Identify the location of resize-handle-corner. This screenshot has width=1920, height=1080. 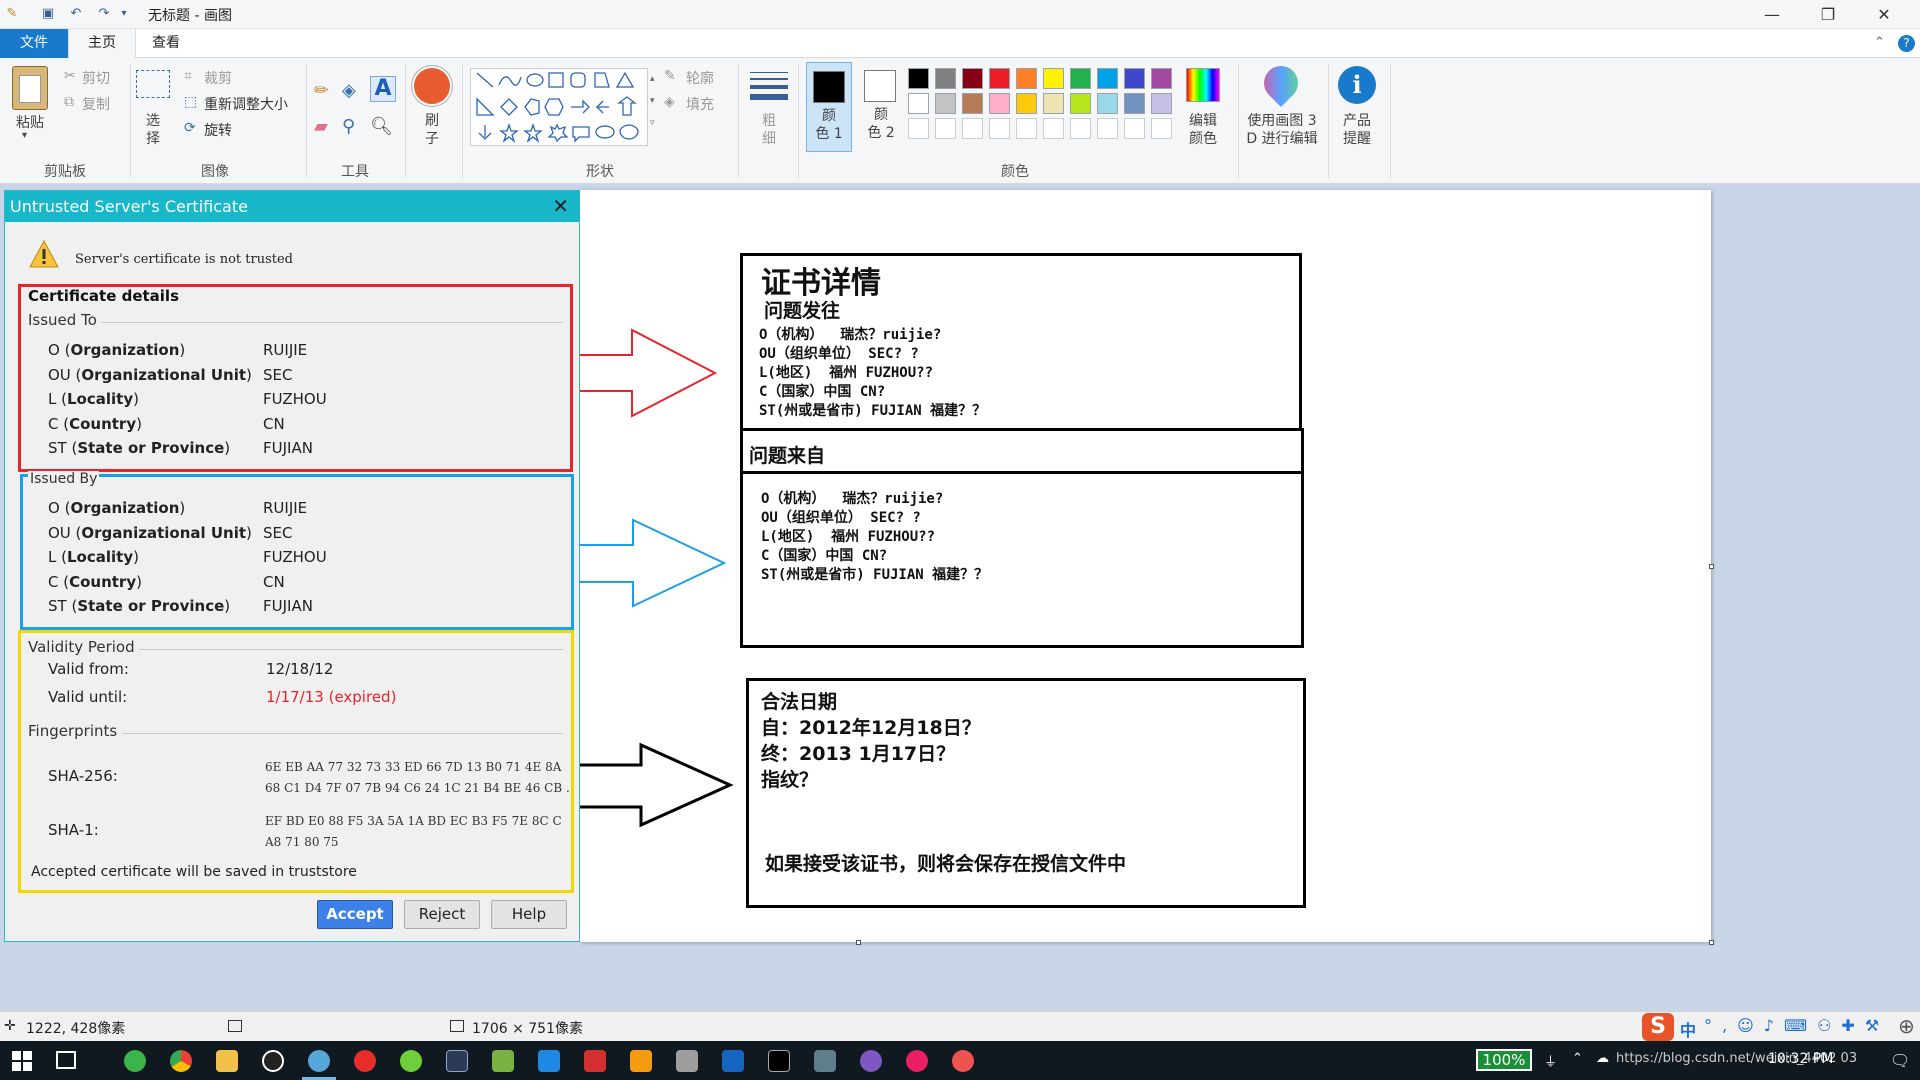
(1711, 942).